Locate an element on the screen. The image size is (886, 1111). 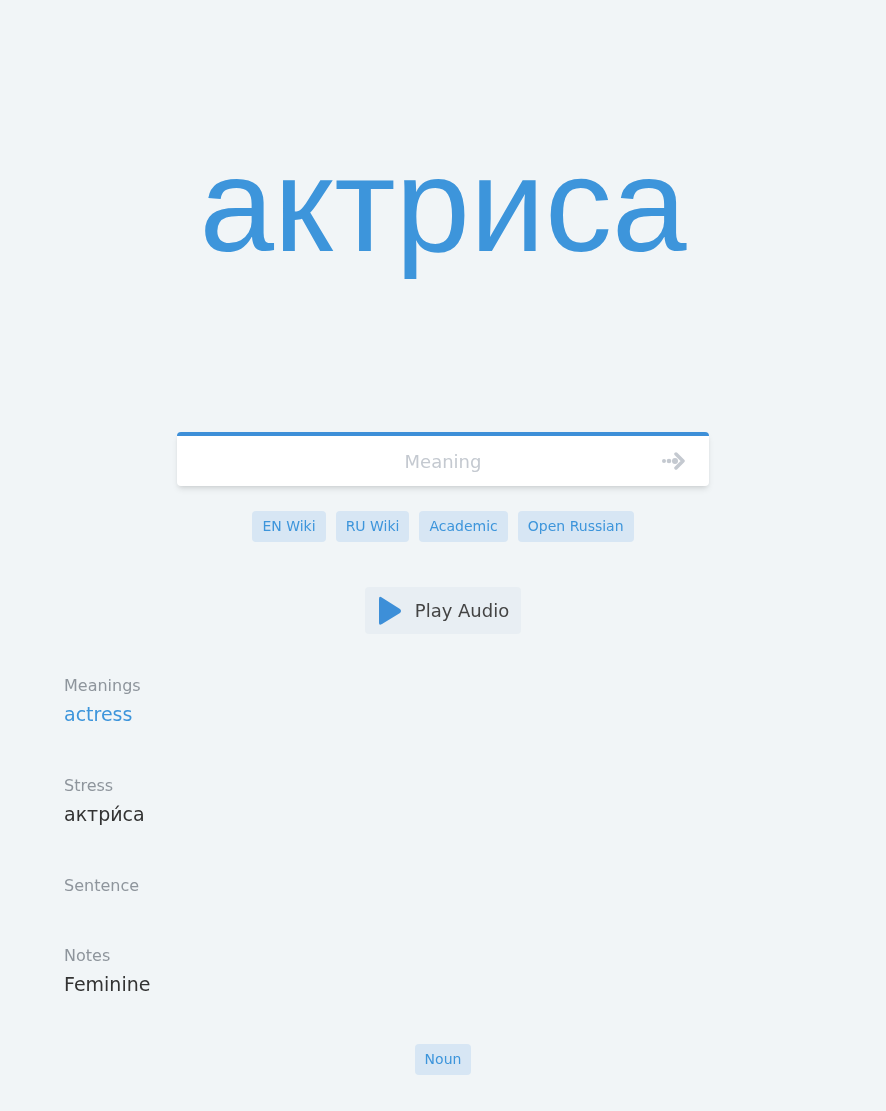
part-of-speech-tag: Noun is located at coordinates (443, 1059).